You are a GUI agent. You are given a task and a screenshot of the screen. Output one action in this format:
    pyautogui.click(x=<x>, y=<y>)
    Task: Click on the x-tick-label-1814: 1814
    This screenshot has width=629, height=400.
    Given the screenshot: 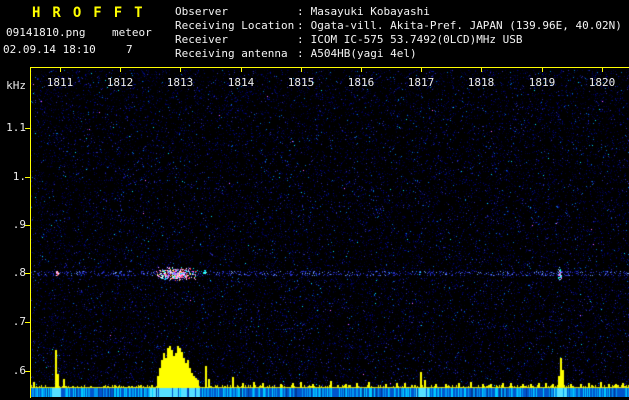 What is the action you would take?
    pyautogui.click(x=241, y=82)
    